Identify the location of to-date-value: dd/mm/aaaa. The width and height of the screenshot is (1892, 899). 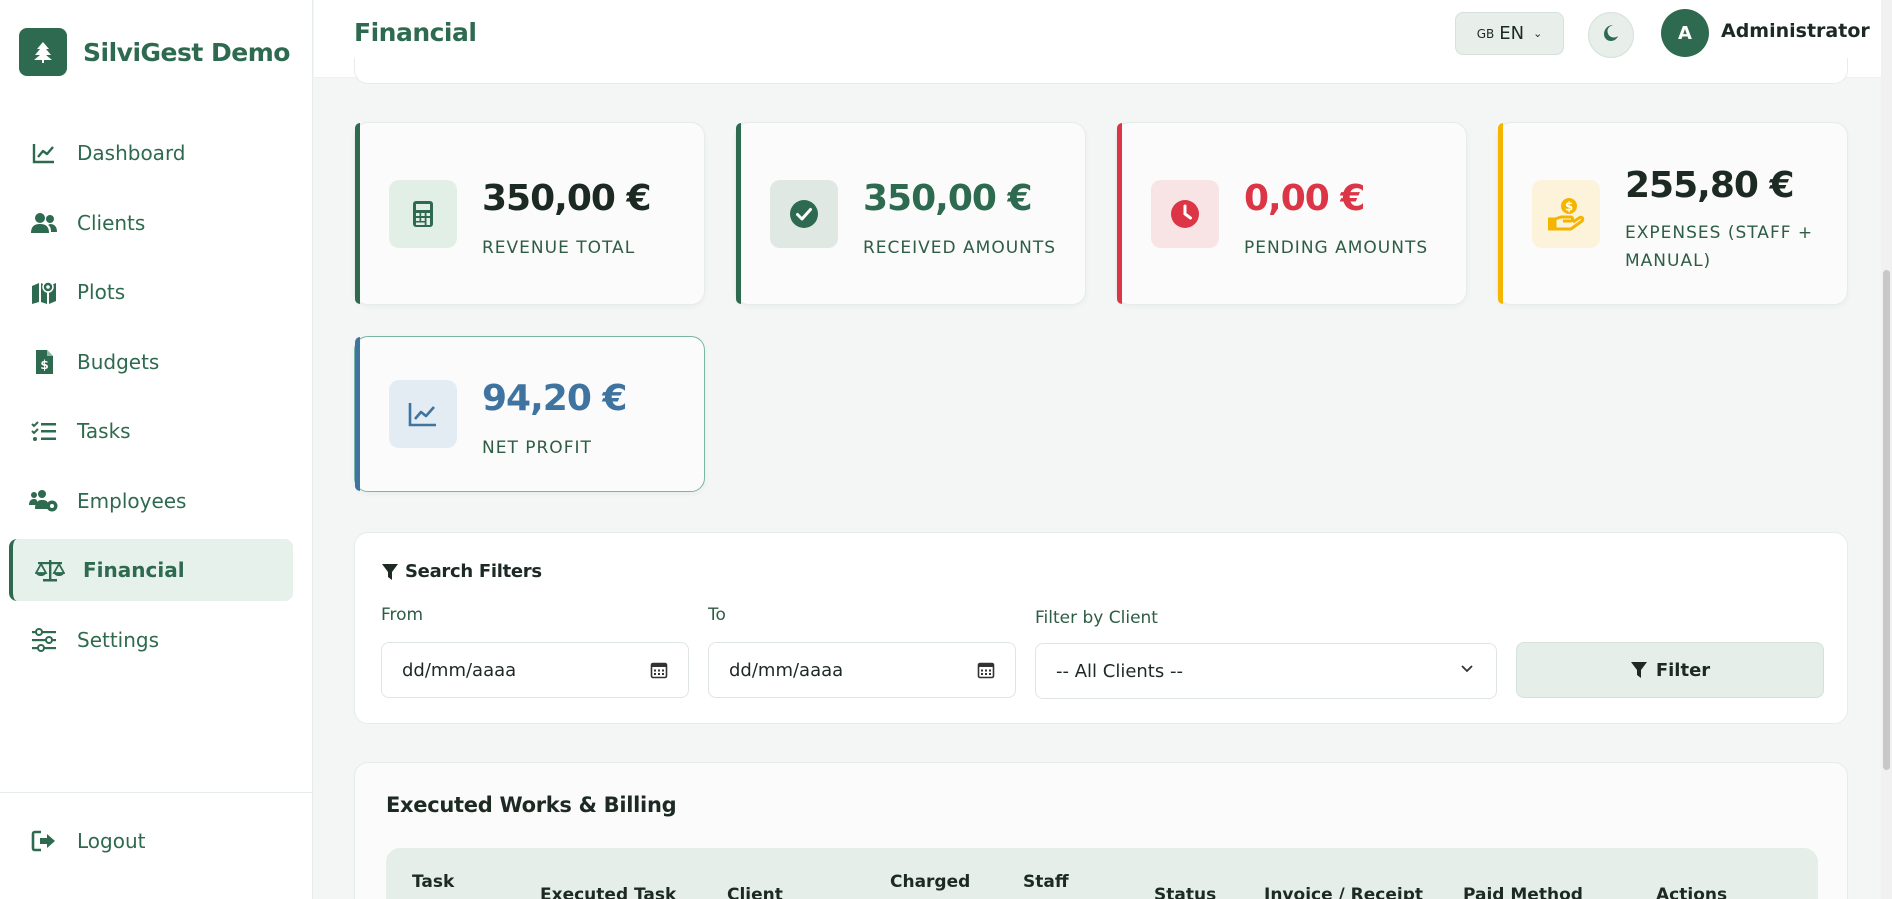
(786, 670).